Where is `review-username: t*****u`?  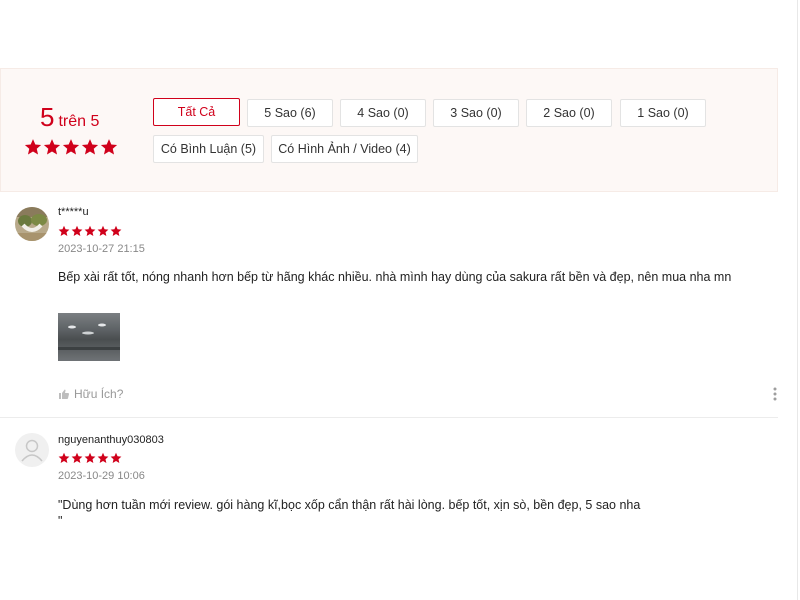 review-username: t*****u is located at coordinates (73, 212).